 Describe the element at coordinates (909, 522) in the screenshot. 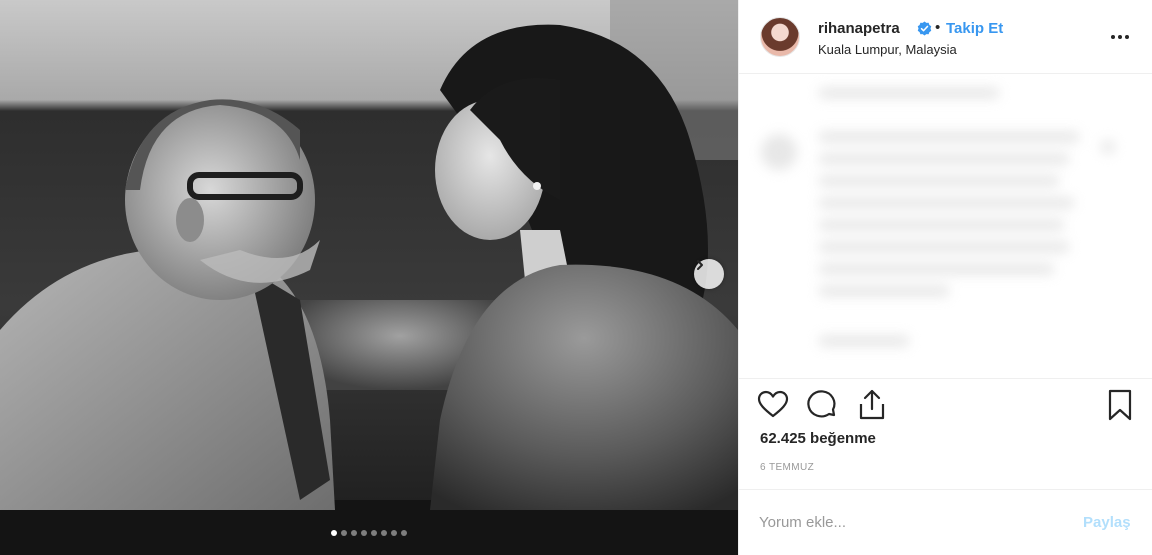

I see `comment-input` at that location.